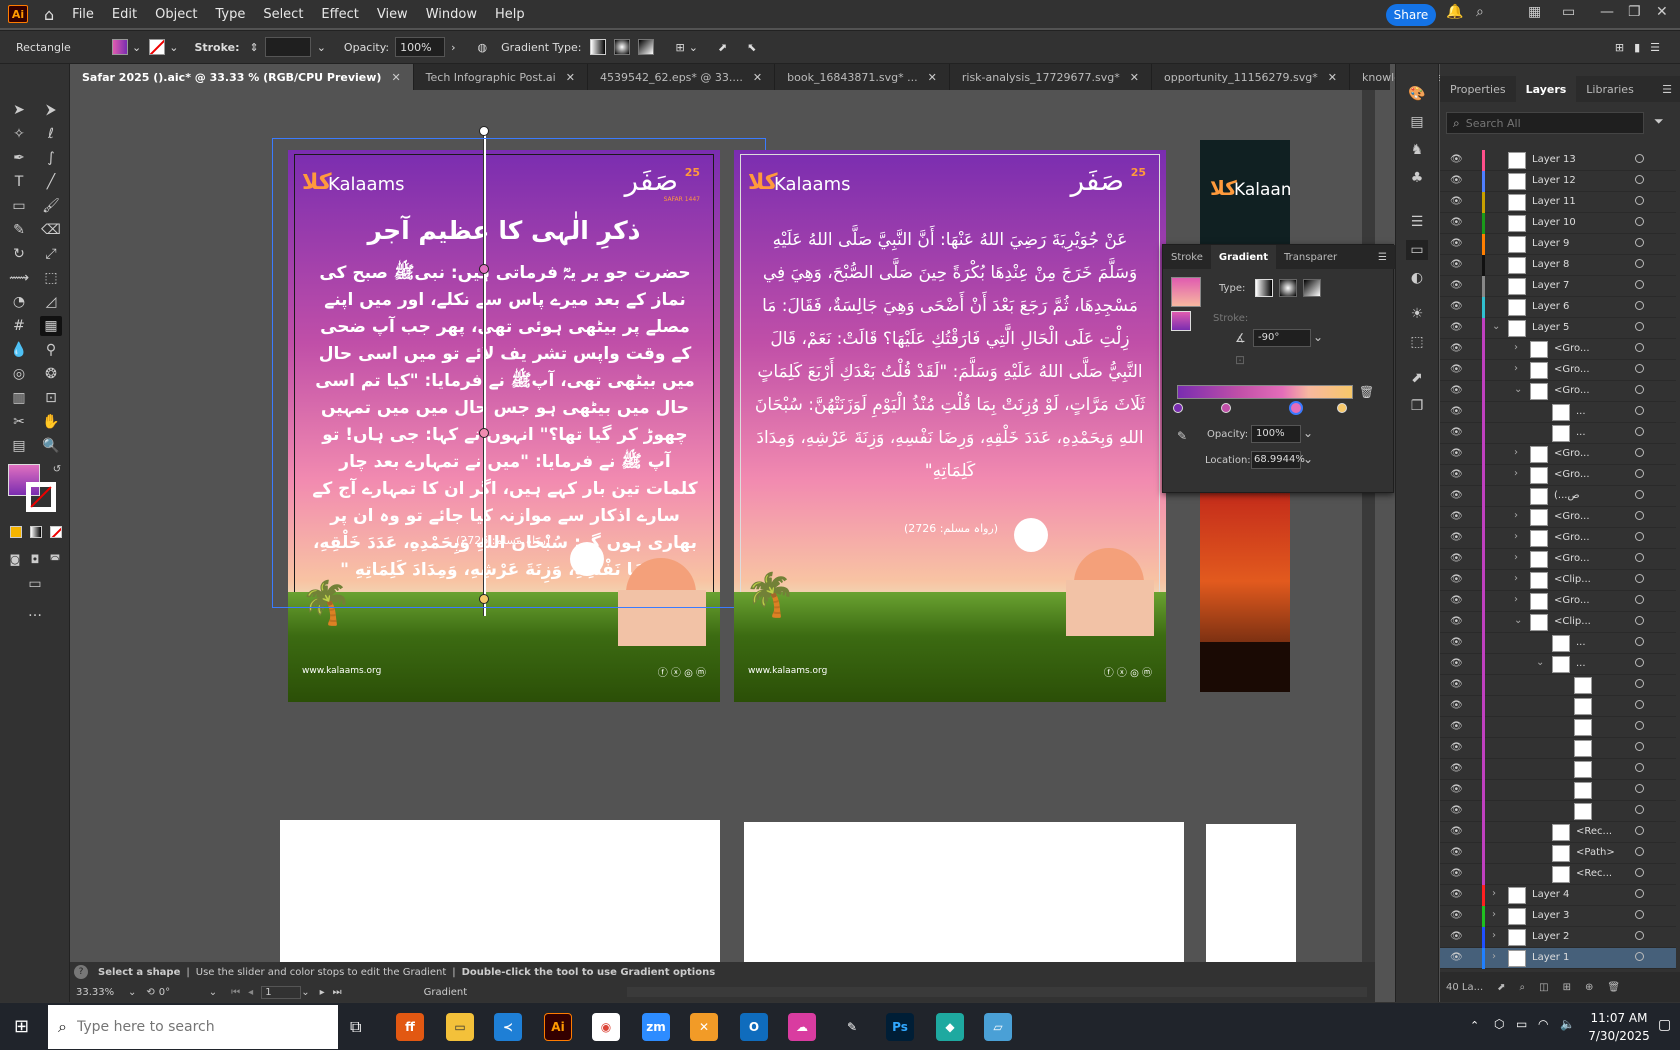 Image resolution: width=1680 pixels, height=1050 pixels. Describe the element at coordinates (16, 532) in the screenshot. I see `color-mode-button` at that location.